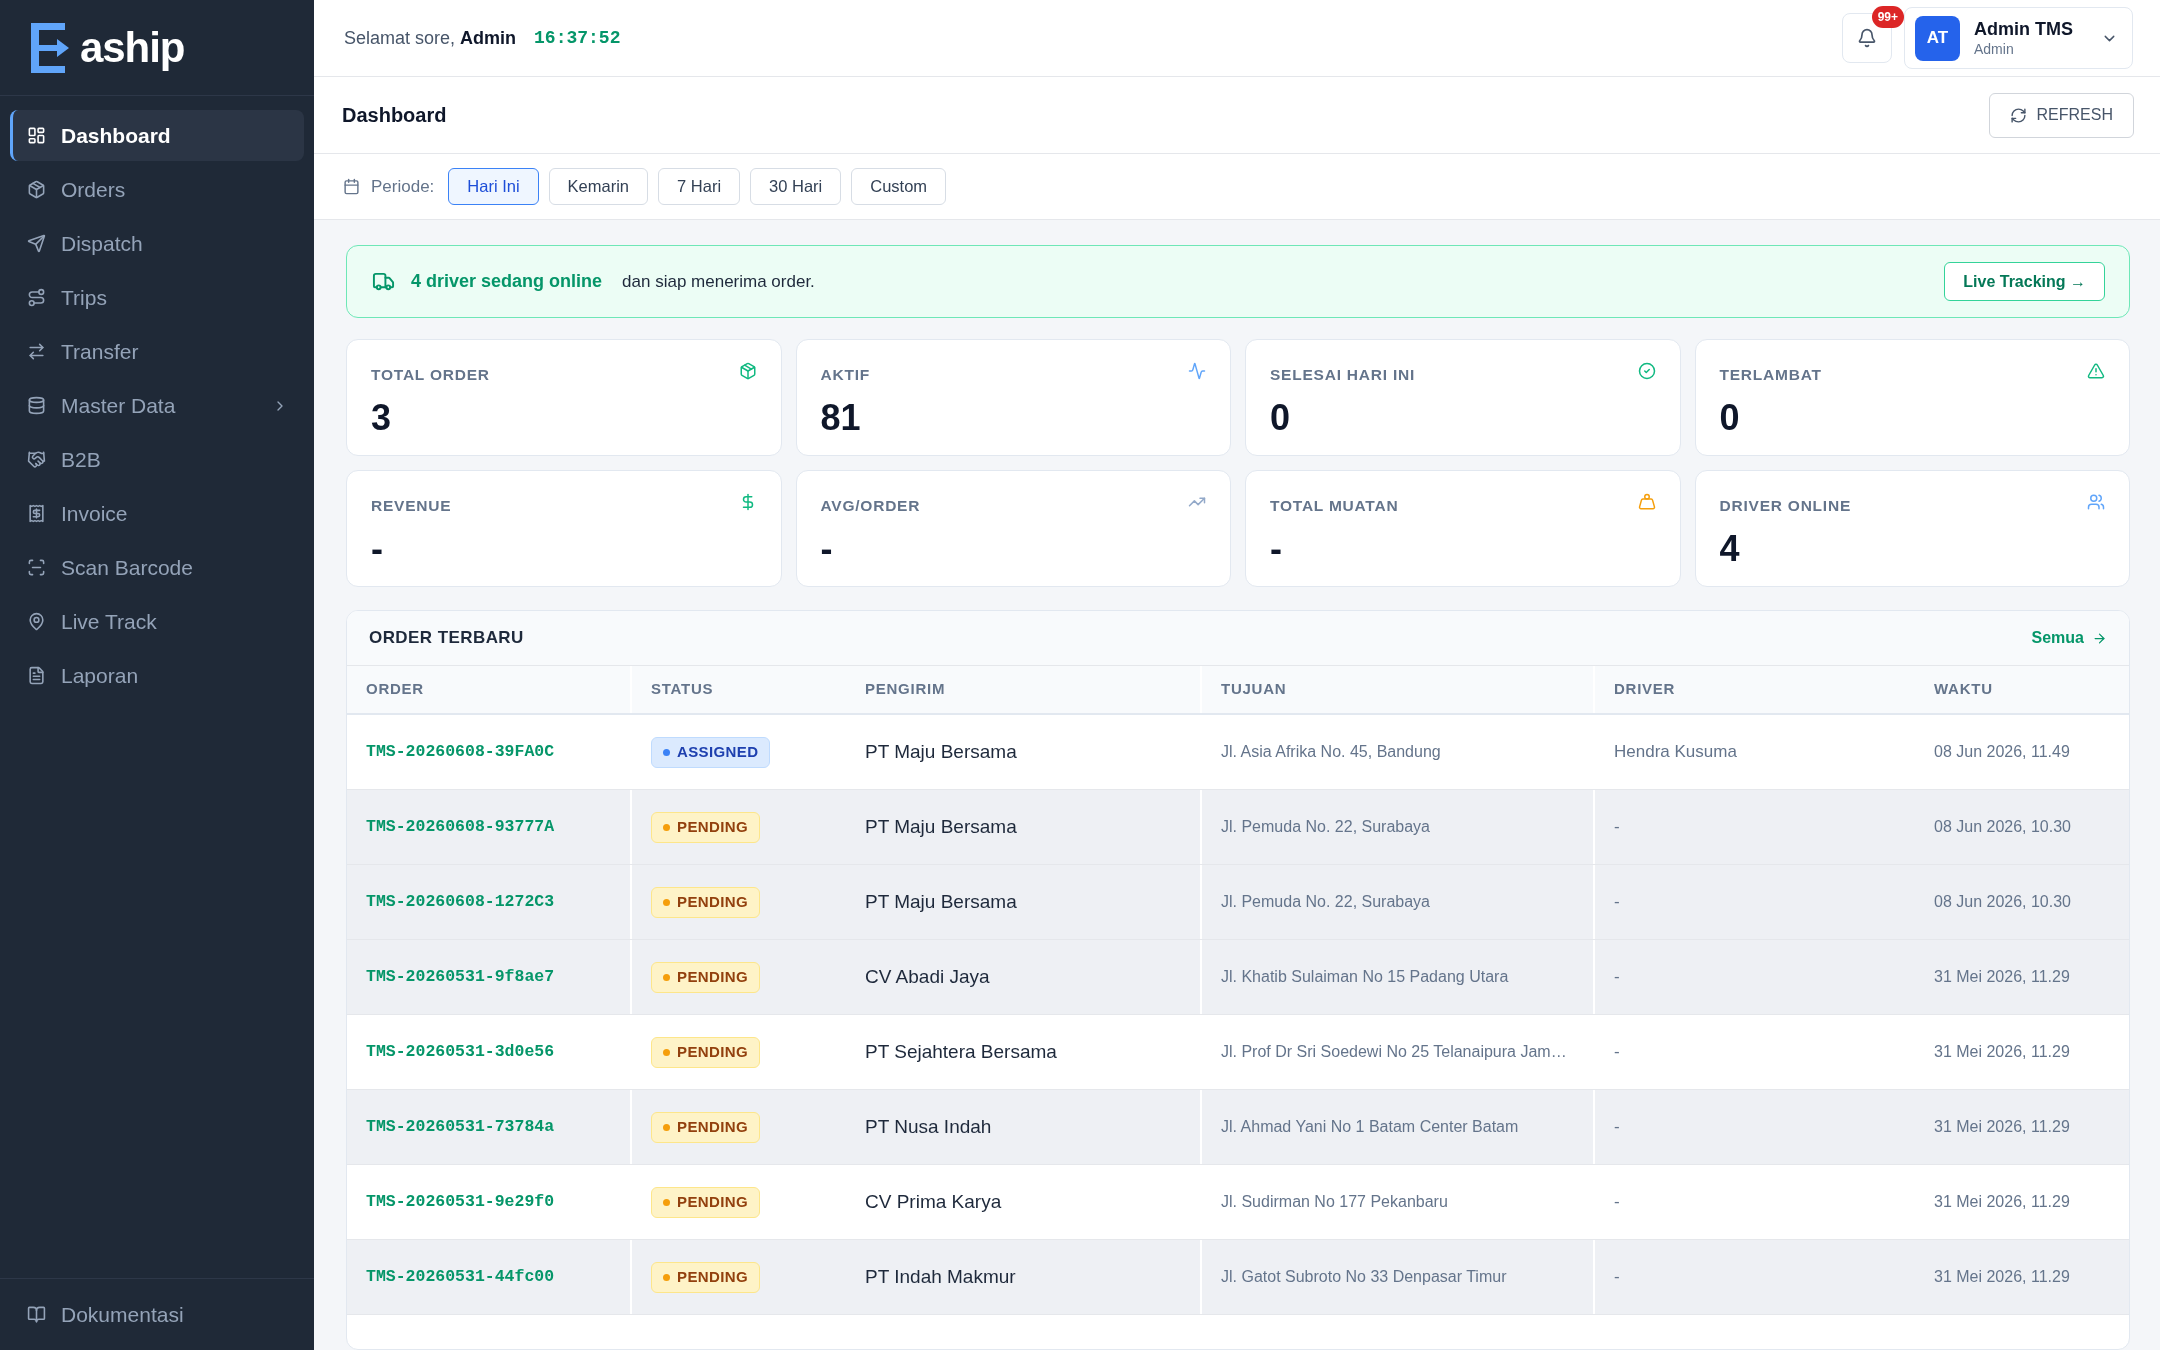  I want to click on period-option: 7 Hari, so click(699, 186).